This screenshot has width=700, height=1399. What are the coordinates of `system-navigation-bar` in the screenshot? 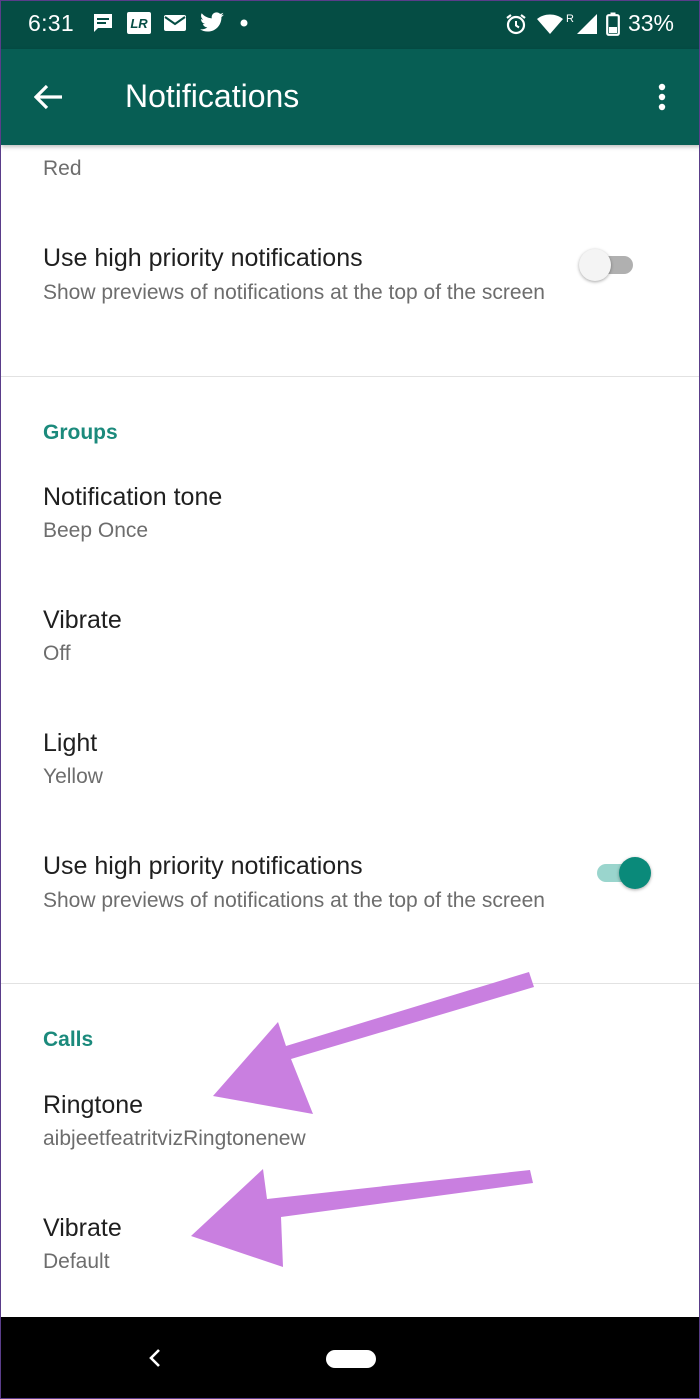 It's located at (350, 1357).